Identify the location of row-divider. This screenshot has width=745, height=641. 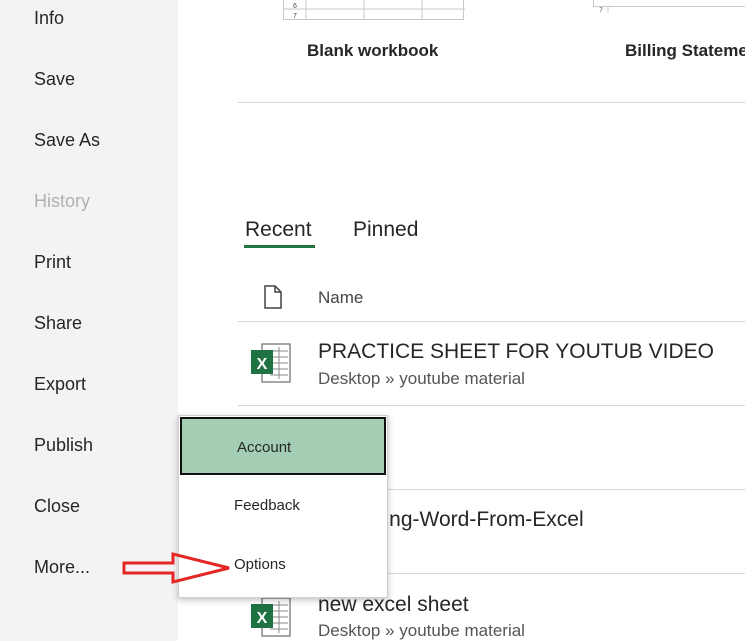
(491, 405).